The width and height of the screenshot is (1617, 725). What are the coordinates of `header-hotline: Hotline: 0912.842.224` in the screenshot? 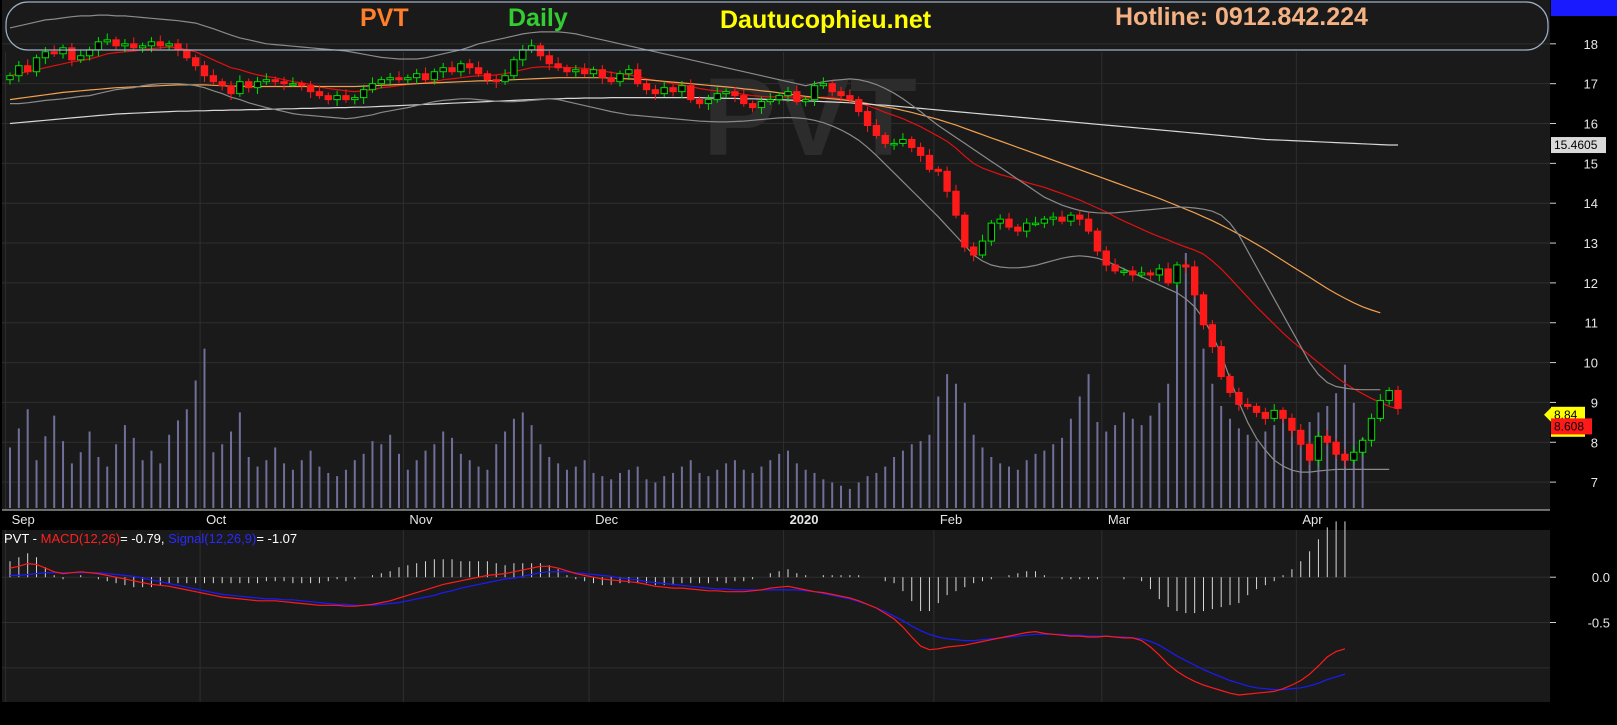 It's located at (1241, 17).